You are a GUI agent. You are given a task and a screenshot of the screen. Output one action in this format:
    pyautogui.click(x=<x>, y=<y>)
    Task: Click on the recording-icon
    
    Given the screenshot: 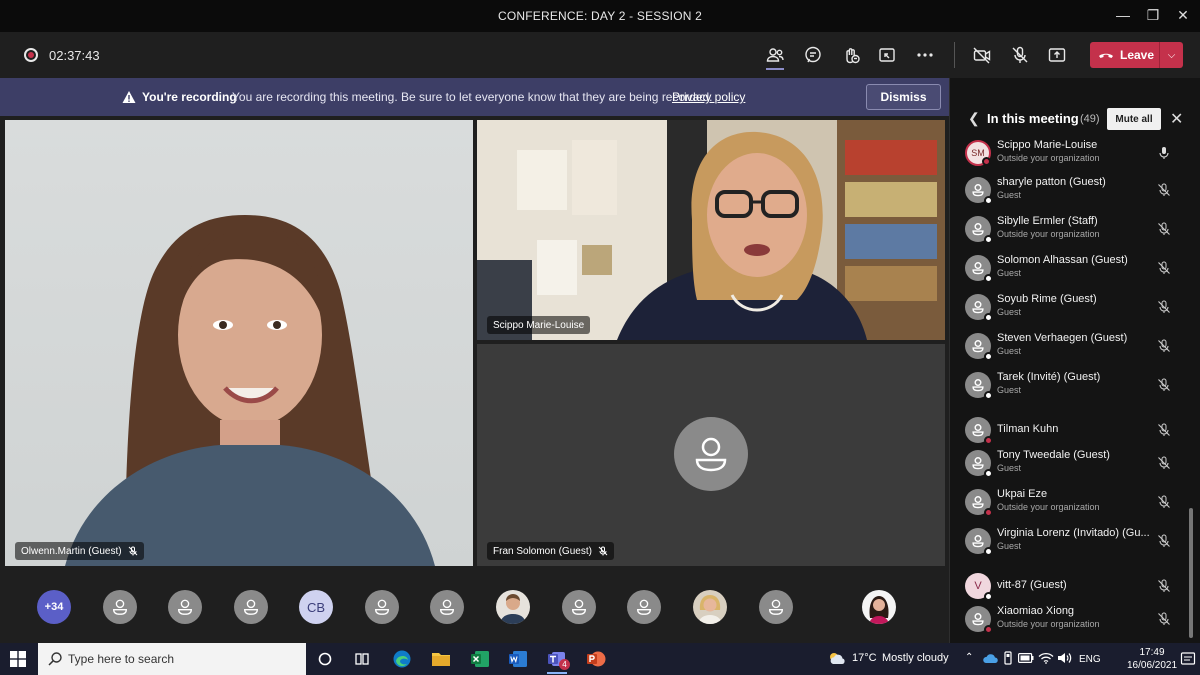 What is the action you would take?
    pyautogui.click(x=31, y=55)
    